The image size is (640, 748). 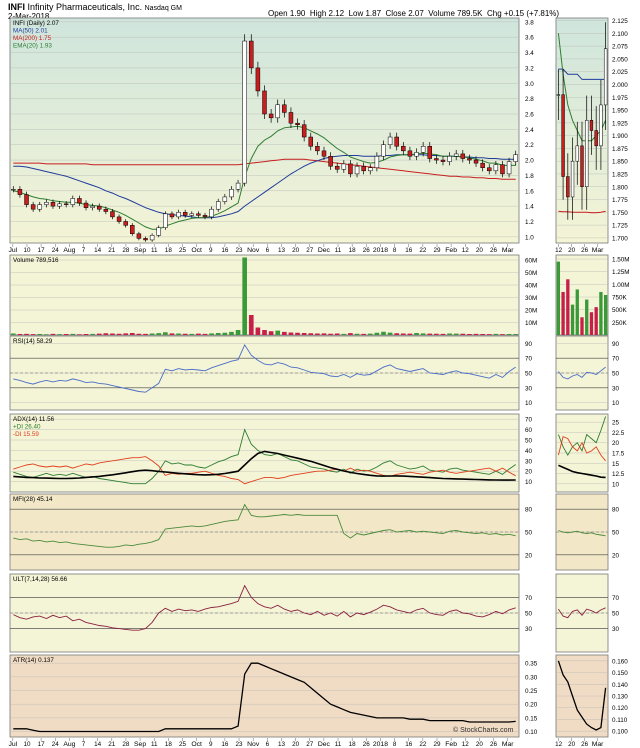 I want to click on ult-y-tick-label: 70, so click(x=529, y=598).